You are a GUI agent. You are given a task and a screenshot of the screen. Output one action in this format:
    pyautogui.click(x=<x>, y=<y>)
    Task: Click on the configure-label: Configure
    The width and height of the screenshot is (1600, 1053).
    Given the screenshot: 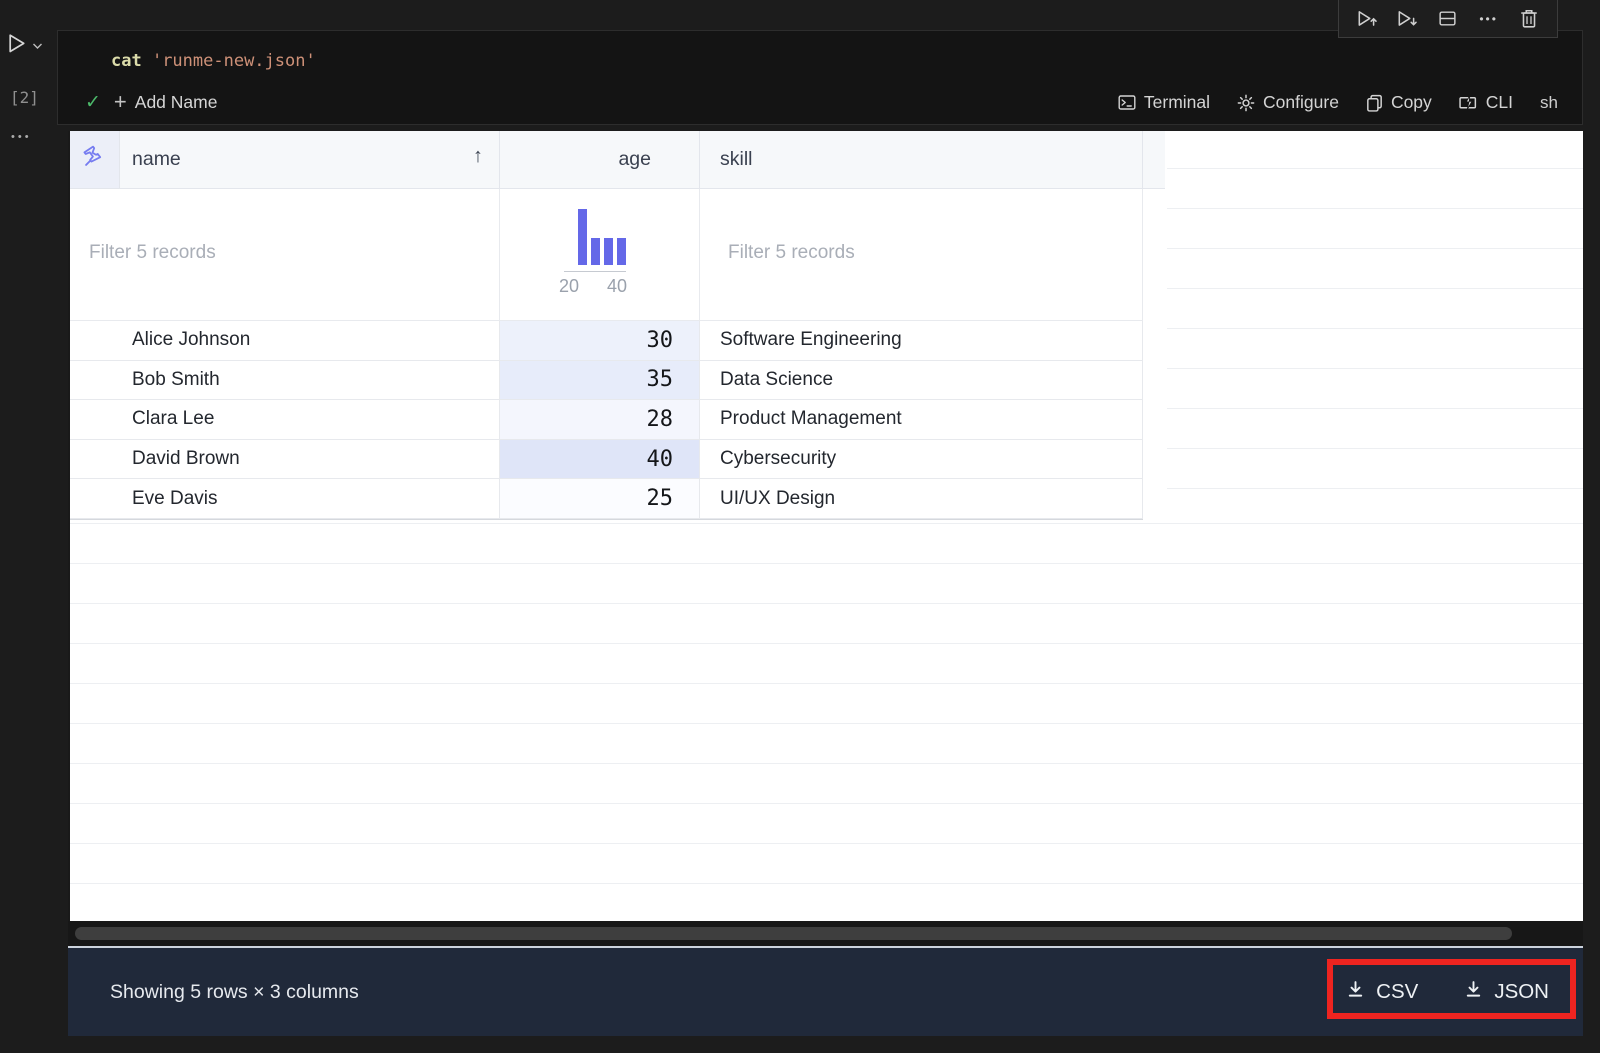 What is the action you would take?
    pyautogui.click(x=1301, y=102)
    